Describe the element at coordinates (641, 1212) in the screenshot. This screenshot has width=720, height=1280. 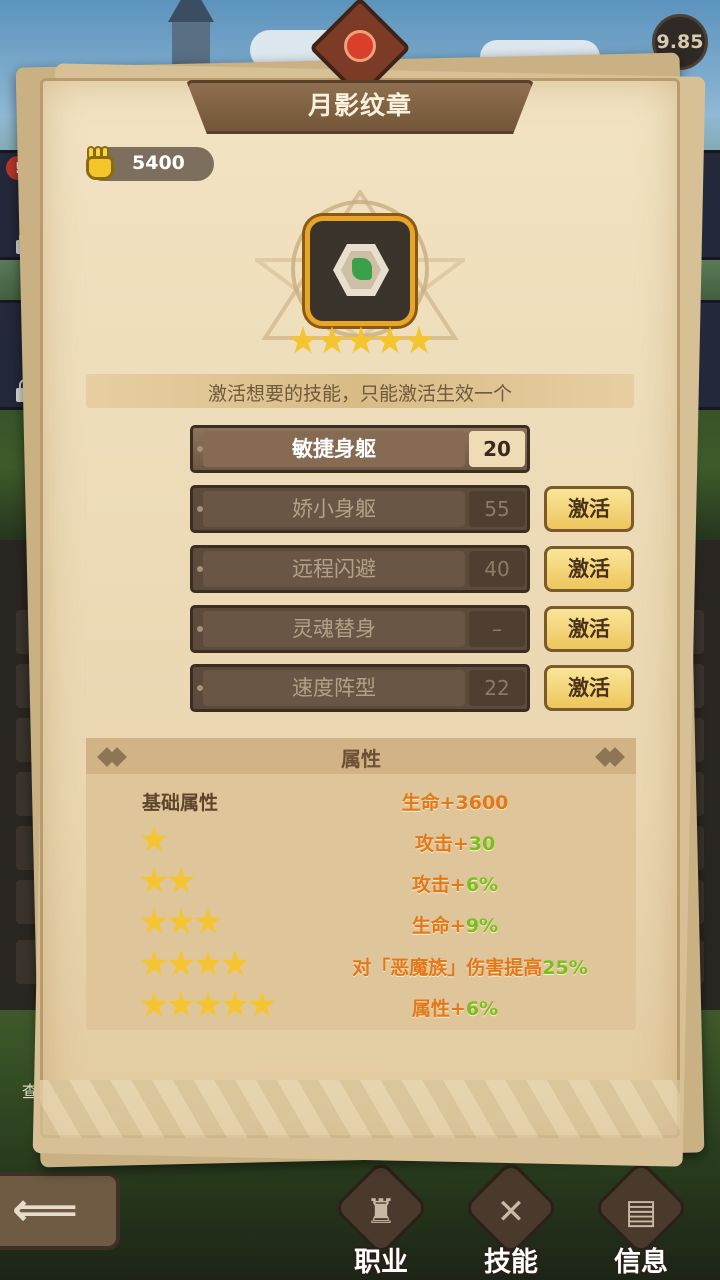
I see `document-glyph: ▤` at that location.